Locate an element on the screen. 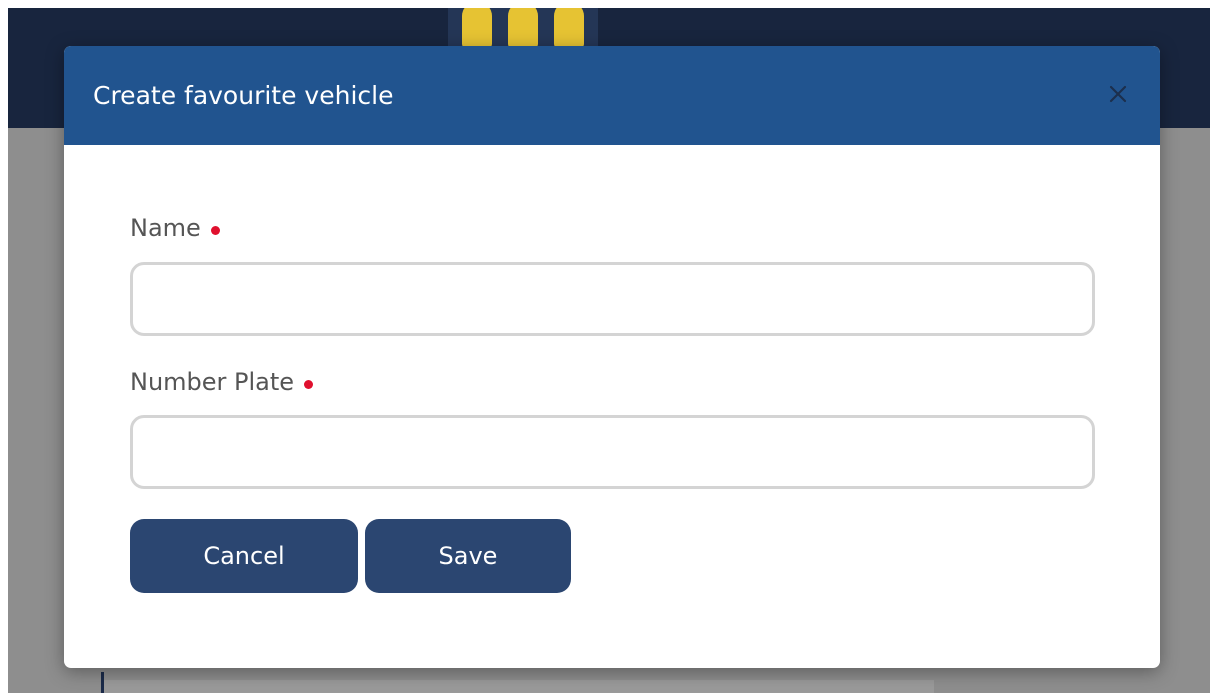 The image size is (1210, 693). dialog-title: Create favourite vehicle is located at coordinates (243, 95).